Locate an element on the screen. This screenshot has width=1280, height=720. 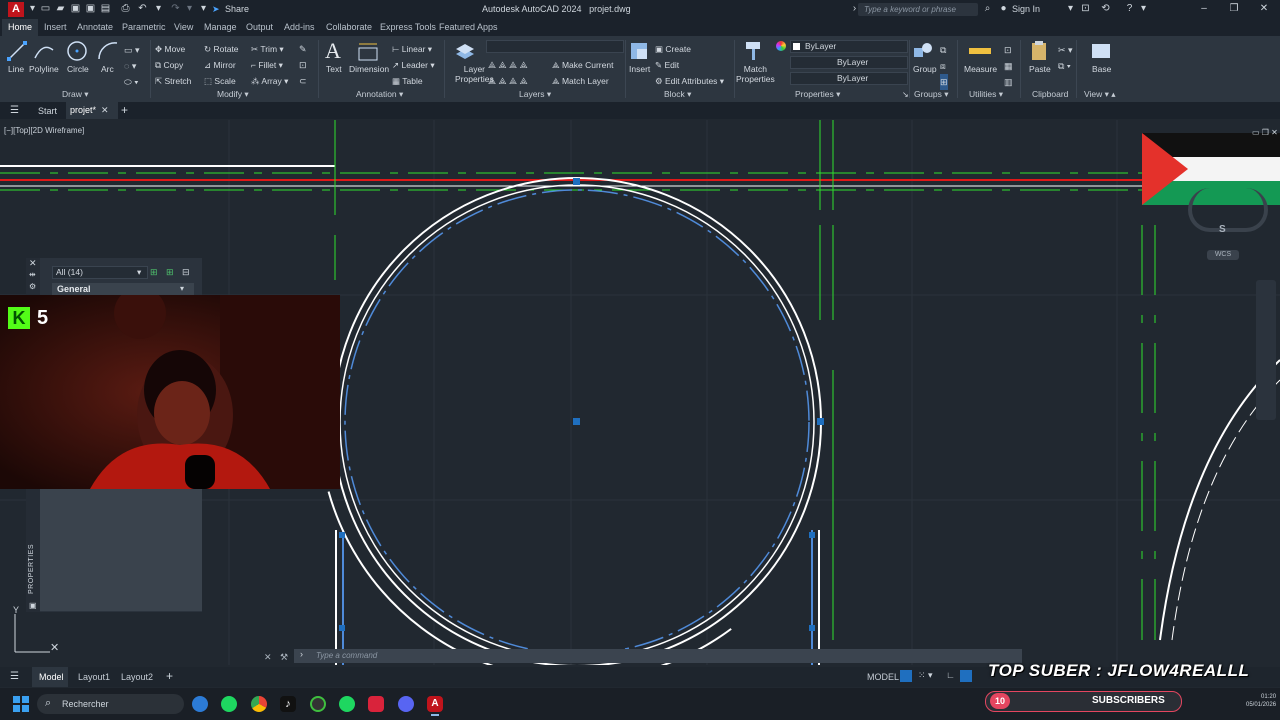
clipboard-panel-label: Clipboard is located at coordinates (1050, 94).